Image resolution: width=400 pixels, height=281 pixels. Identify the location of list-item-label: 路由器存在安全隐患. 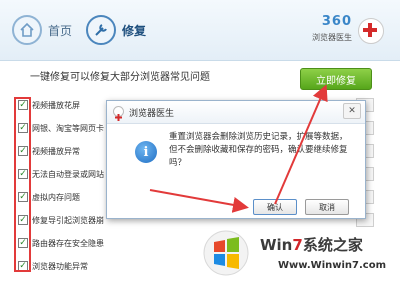
(68, 243).